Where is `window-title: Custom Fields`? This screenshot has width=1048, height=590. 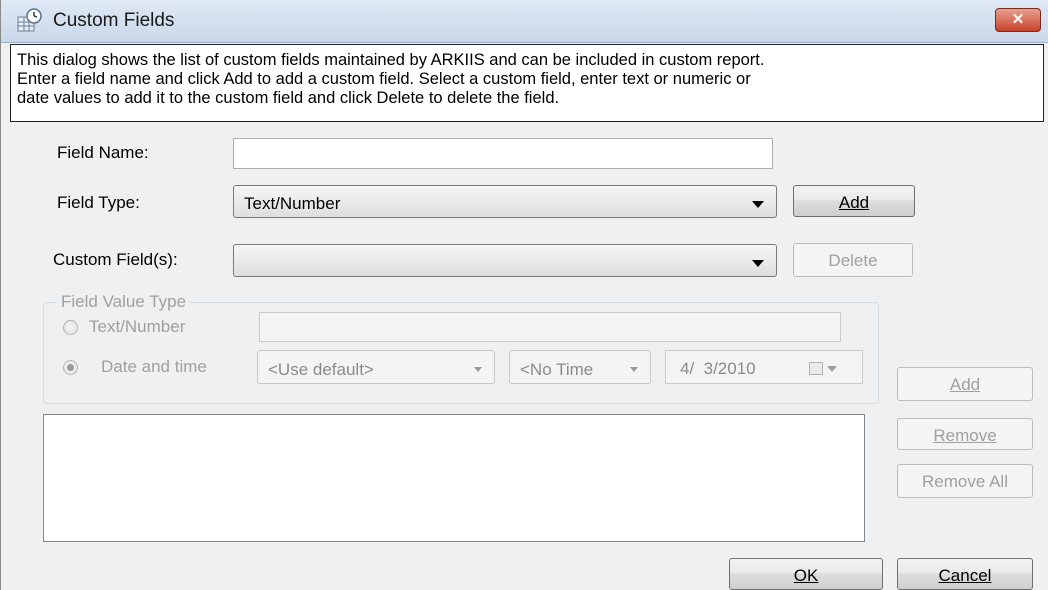 window-title: Custom Fields is located at coordinates (114, 20).